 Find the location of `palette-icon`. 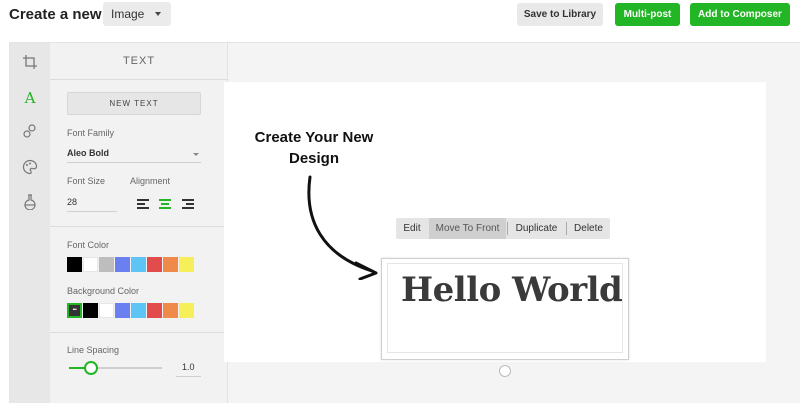

palette-icon is located at coordinates (30, 167).